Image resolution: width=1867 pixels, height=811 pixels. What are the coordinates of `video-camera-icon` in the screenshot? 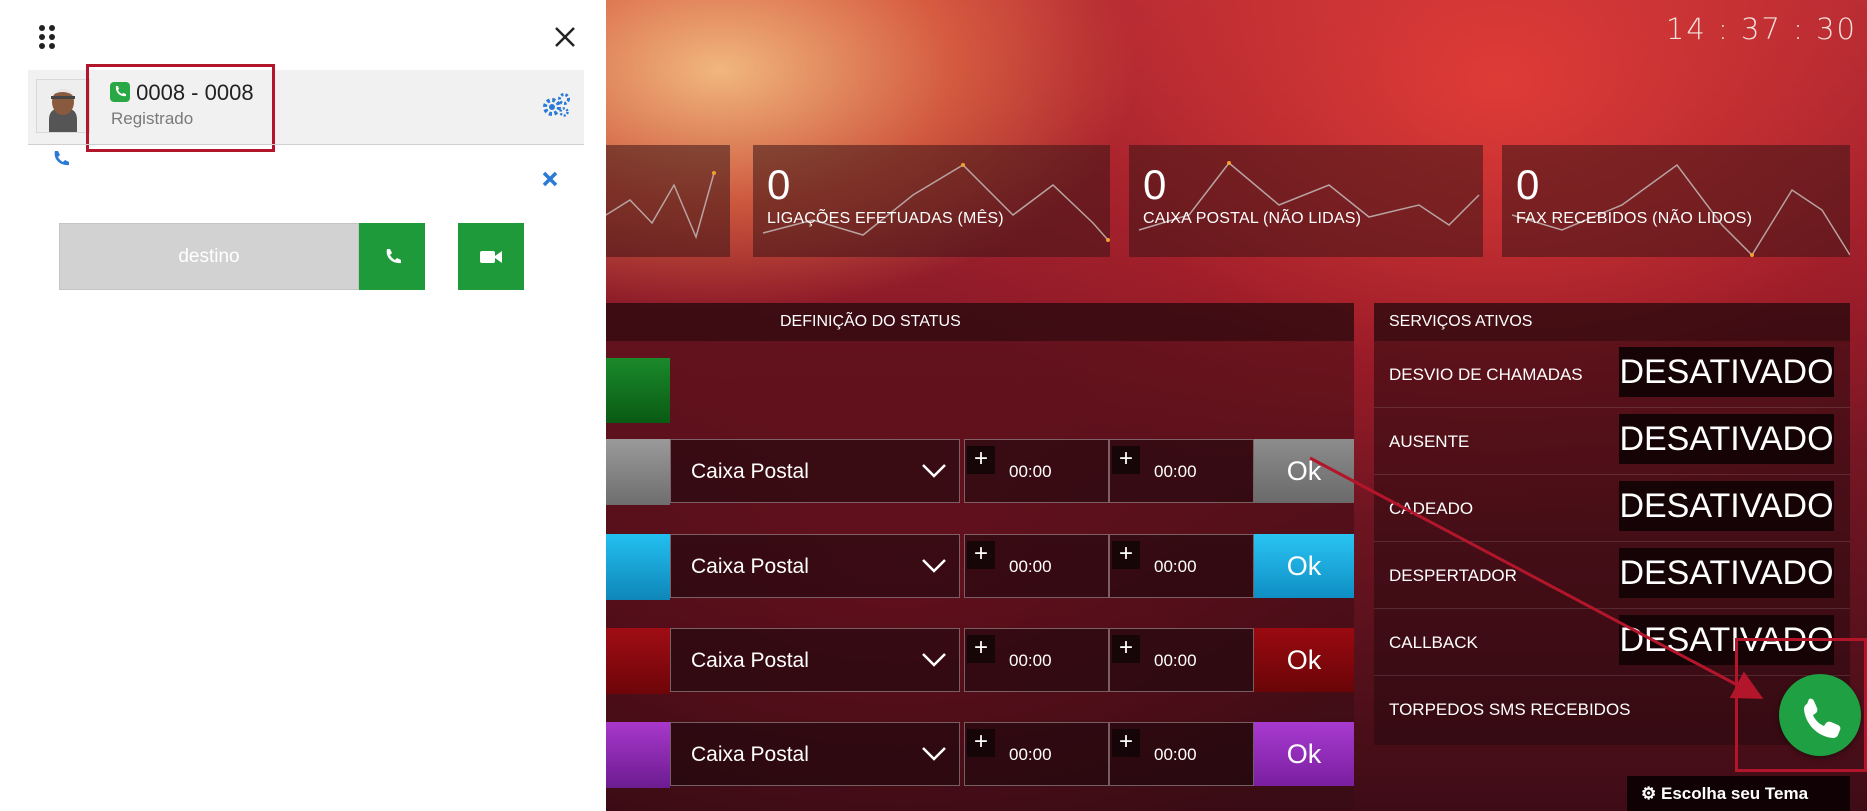 It's located at (491, 257).